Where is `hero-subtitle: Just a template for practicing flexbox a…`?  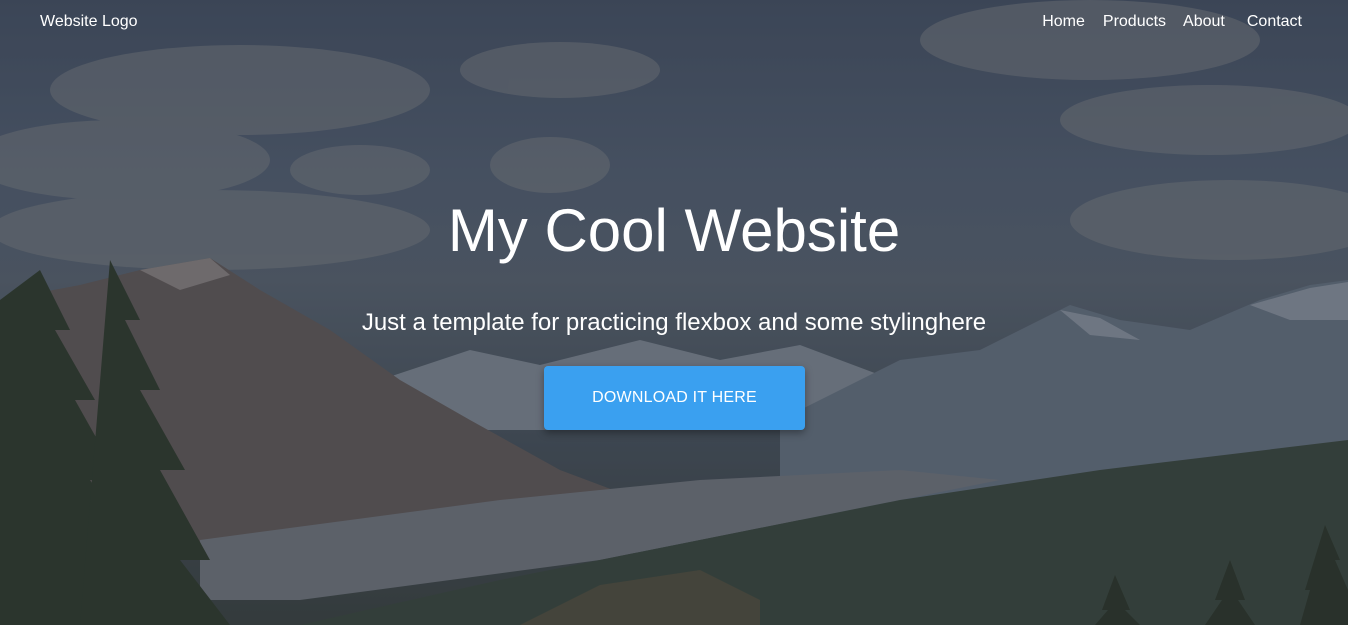
hero-subtitle: Just a template for practicing flexbox a… is located at coordinates (674, 322).